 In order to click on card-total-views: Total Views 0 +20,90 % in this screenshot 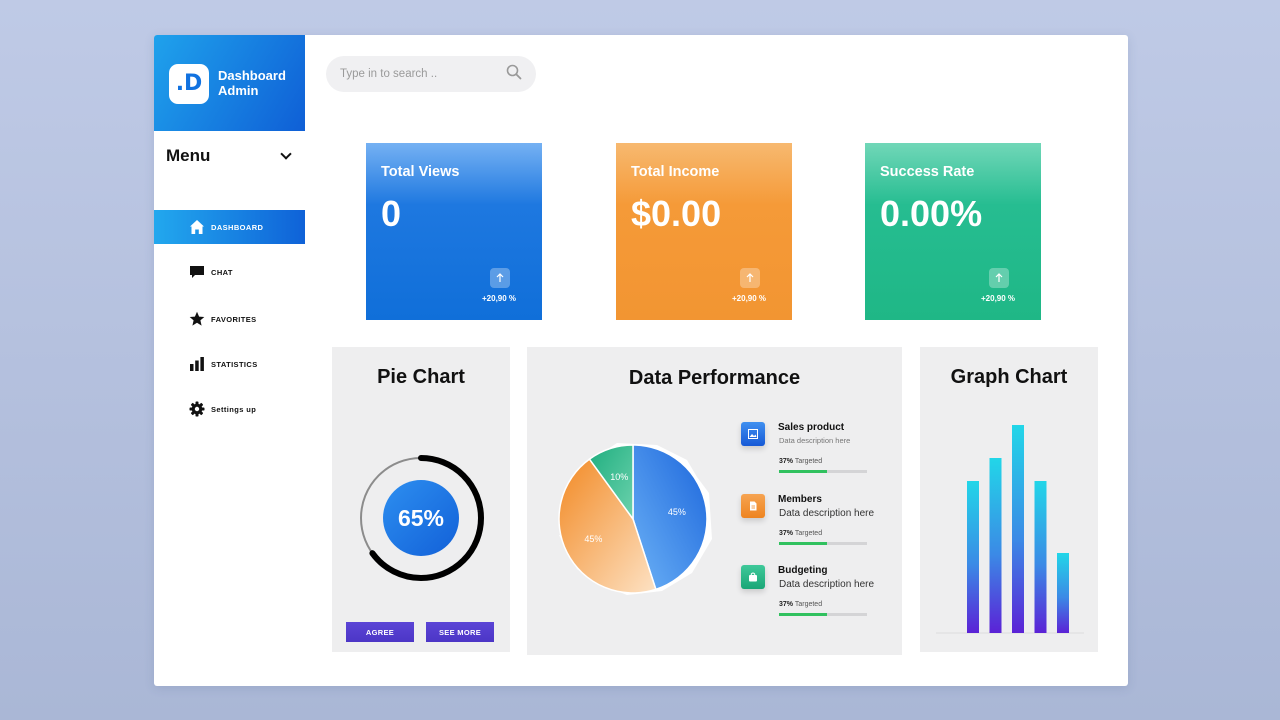, I will do `click(454, 231)`.